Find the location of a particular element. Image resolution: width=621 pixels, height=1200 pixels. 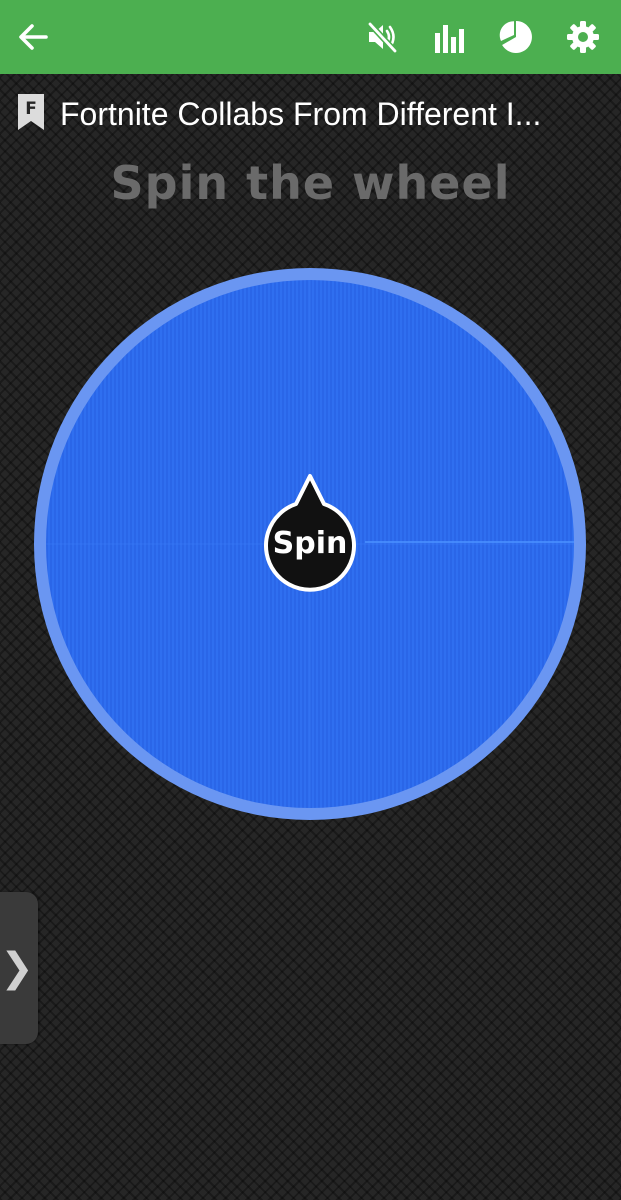

spin-button-label: Spin is located at coordinates (310, 543).